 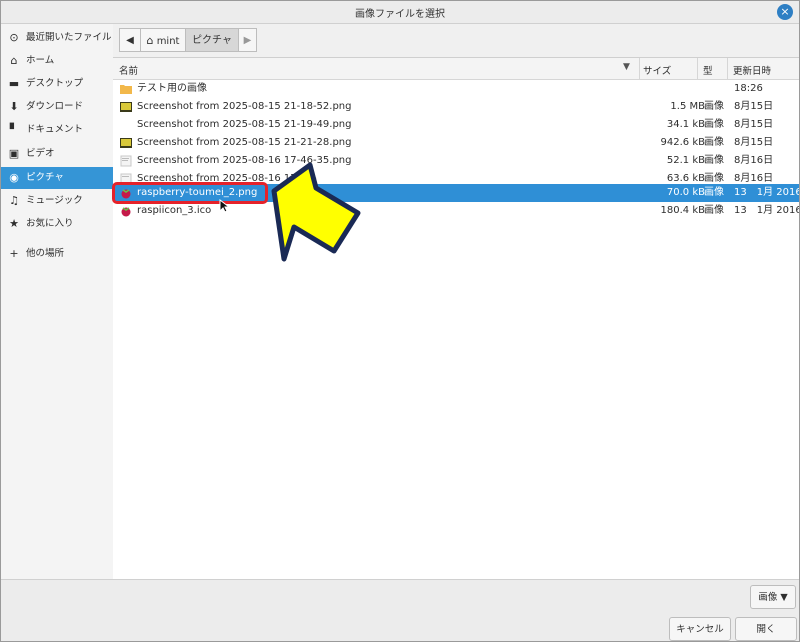 I want to click on sidebar-item-favorites: ★ お気に入り, so click(x=57, y=224).